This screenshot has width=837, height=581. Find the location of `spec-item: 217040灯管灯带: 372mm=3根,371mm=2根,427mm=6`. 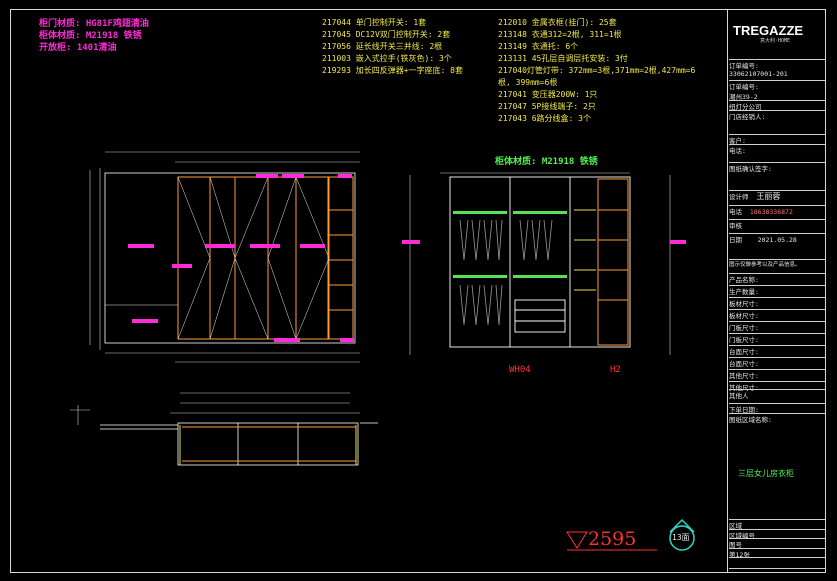

spec-item: 217040灯管灯带: 372mm=3根,371mm=2根,427mm=6 is located at coordinates (597, 70).